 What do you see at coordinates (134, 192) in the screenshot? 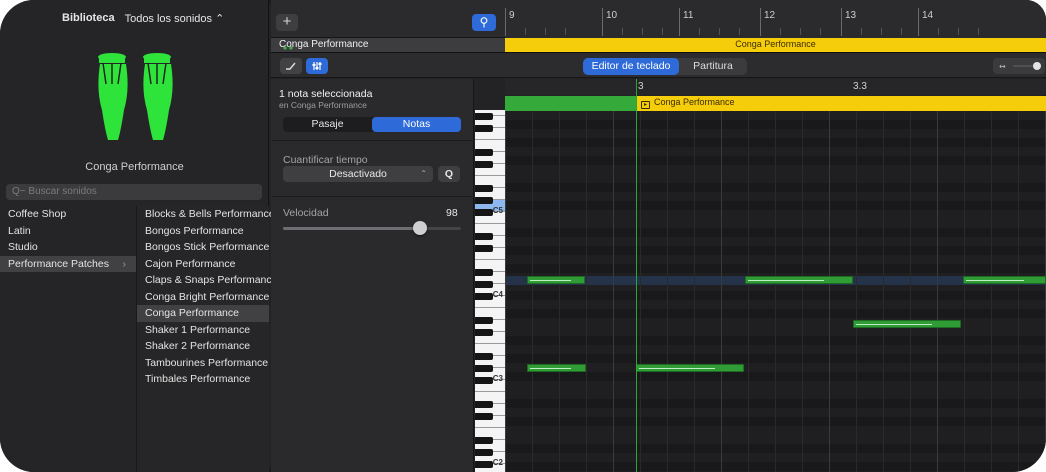
I see `search-field: Q~ Buscar sonidos` at bounding box center [134, 192].